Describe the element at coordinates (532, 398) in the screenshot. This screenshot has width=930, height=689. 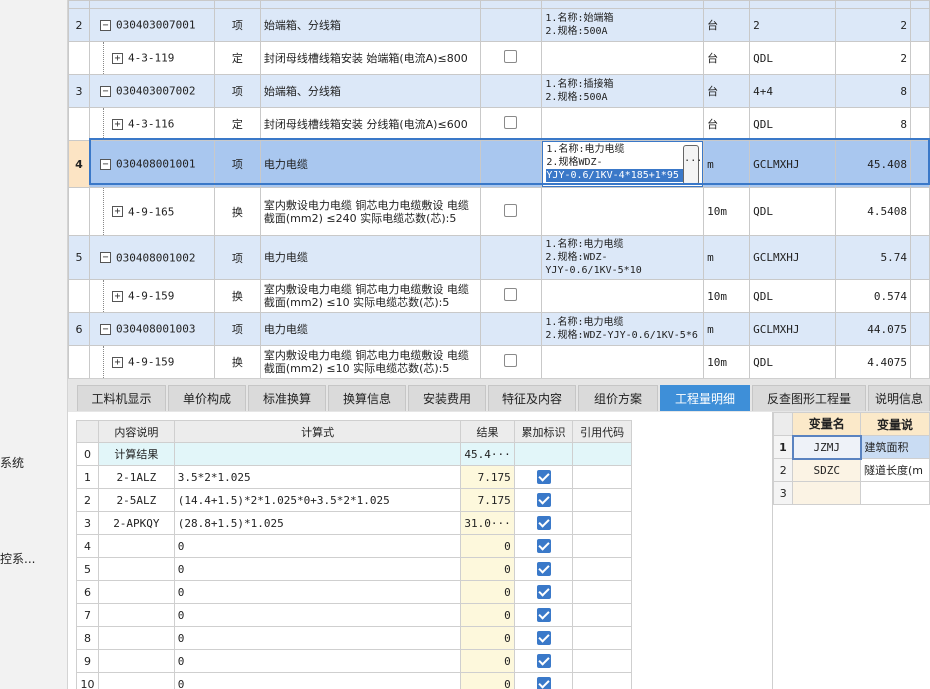
I see `tab-5: 特征及内容` at that location.